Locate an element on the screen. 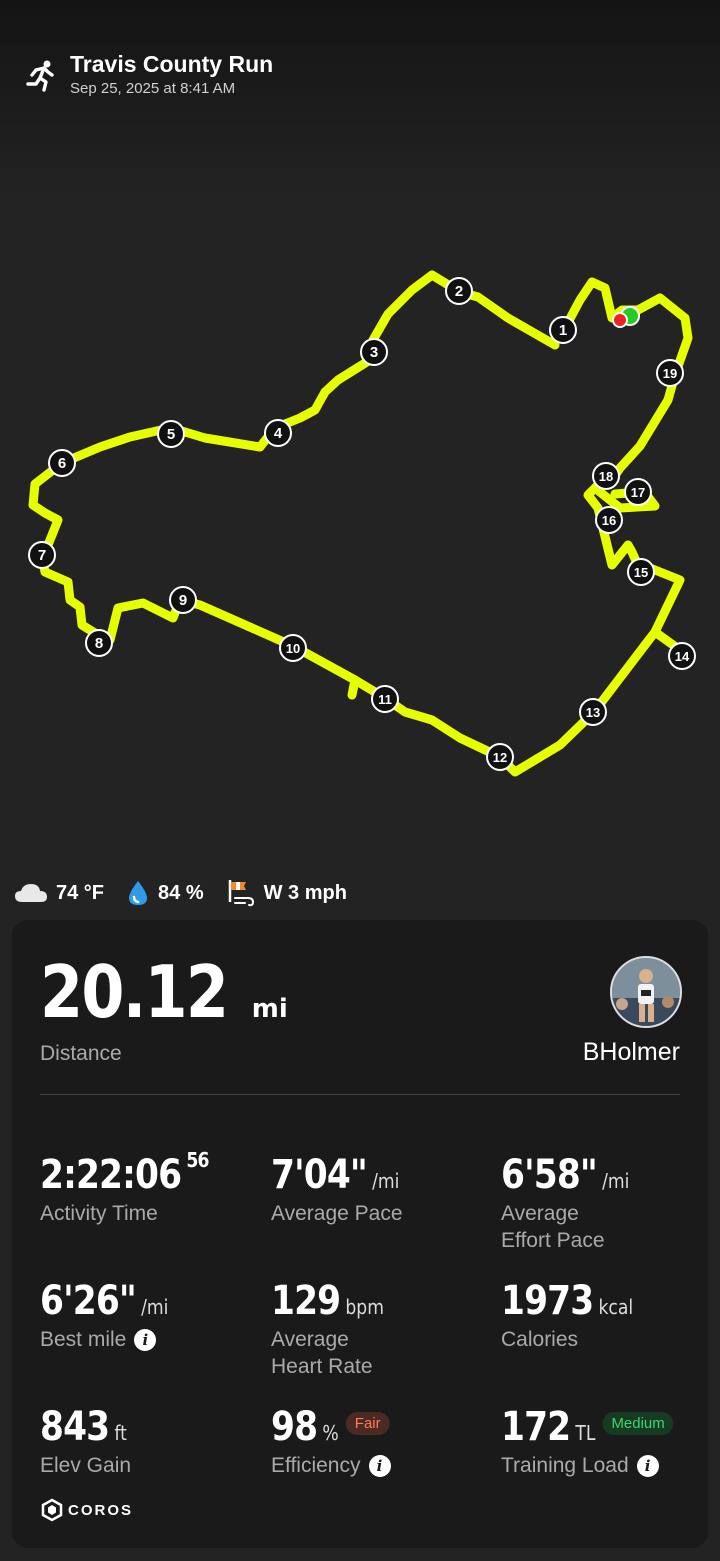 This screenshot has height=1561, width=720. avg-pace-label: Average Pace is located at coordinates (337, 1213).